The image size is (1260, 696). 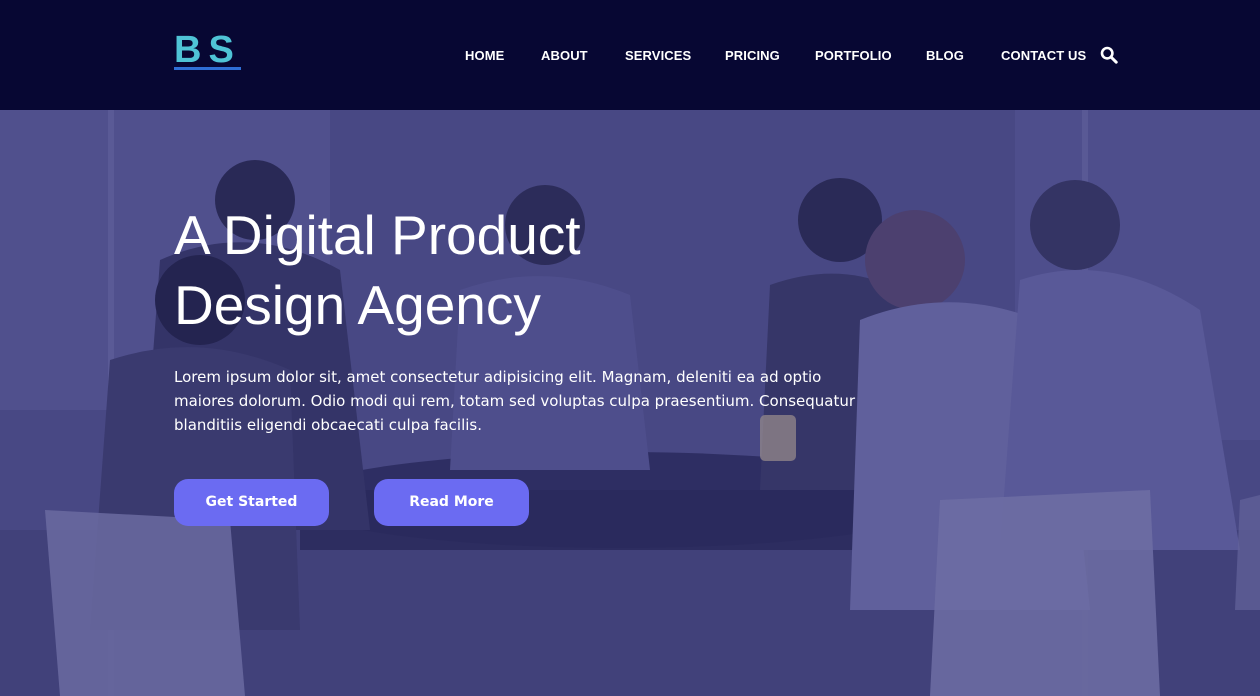 What do you see at coordinates (524, 270) in the screenshot?
I see `hero-title: A Digital Product Design Agency` at bounding box center [524, 270].